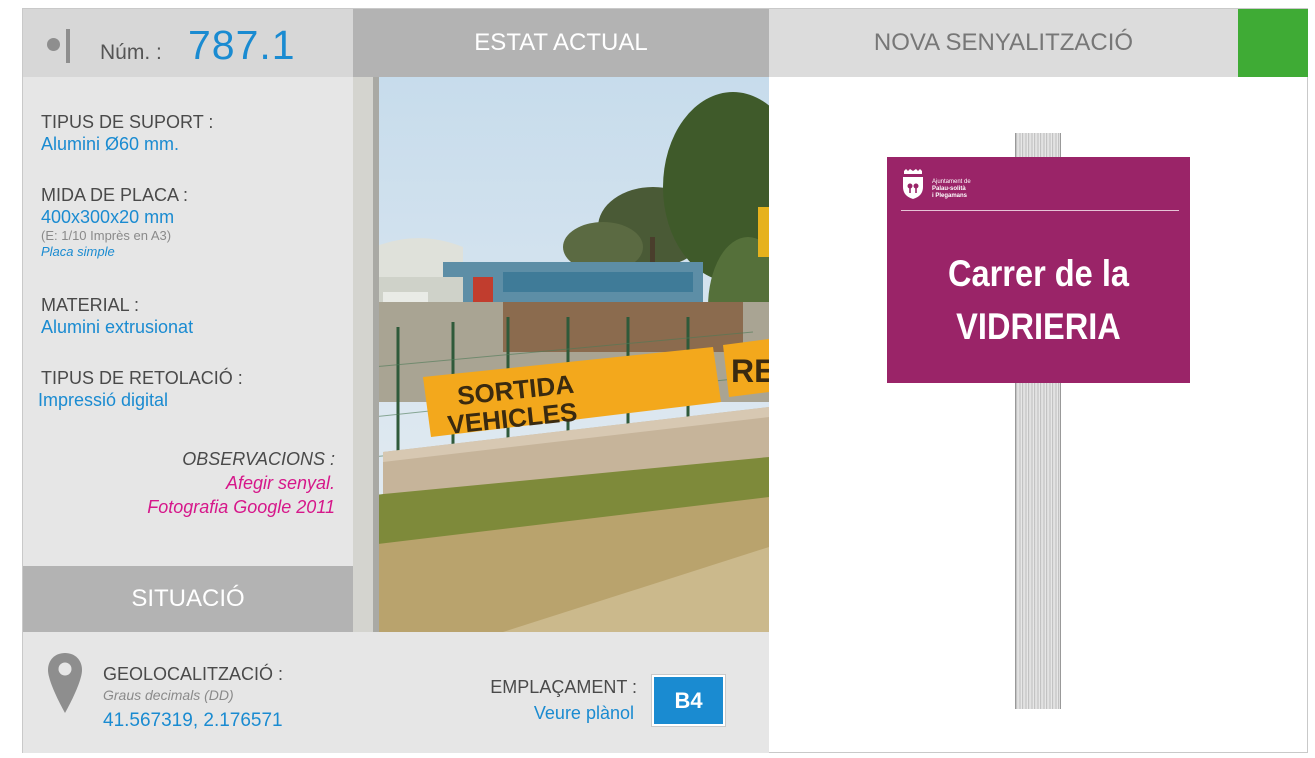 This screenshot has height=758, width=1315. What do you see at coordinates (1273, 43) in the screenshot?
I see `green-accent-block` at bounding box center [1273, 43].